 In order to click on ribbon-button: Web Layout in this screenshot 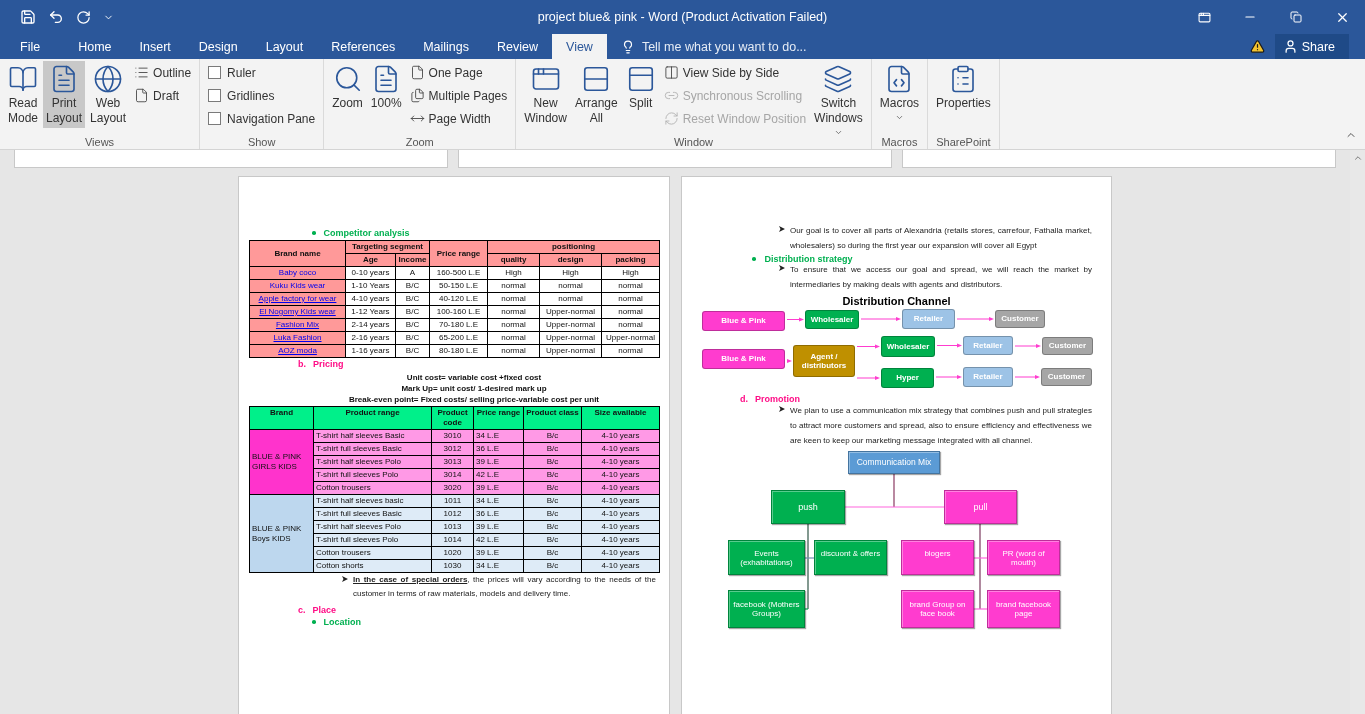, I will do `click(108, 94)`.